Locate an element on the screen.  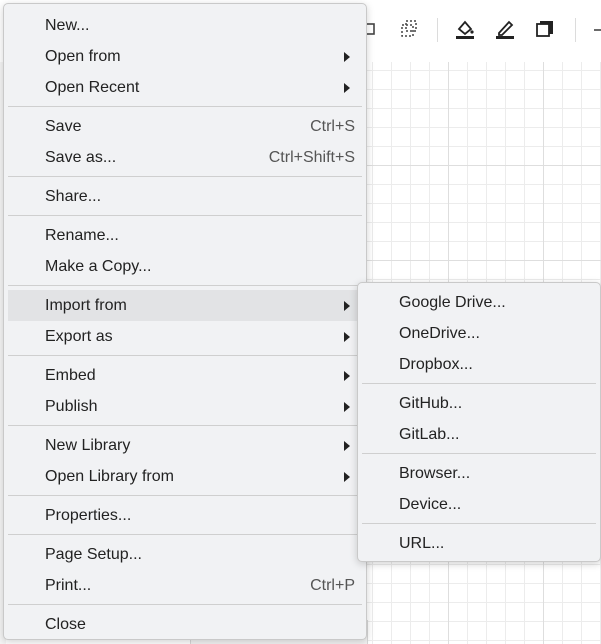
select-region-icon is located at coordinates (409, 29).